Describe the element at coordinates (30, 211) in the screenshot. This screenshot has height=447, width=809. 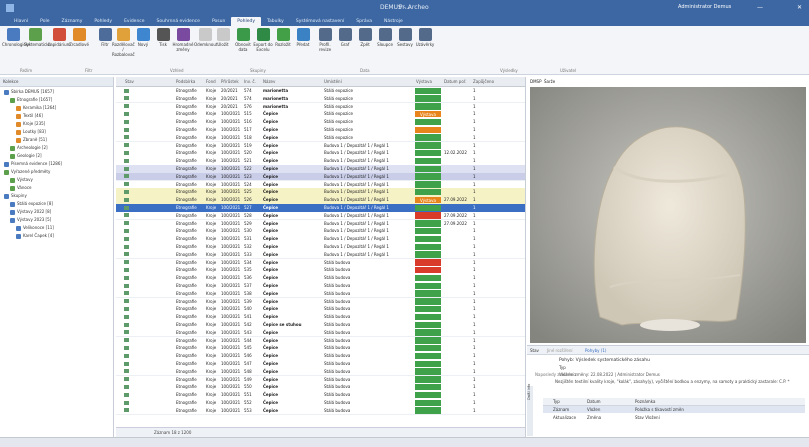
I see `tree-item: Výstavy 2022 [8]` at that location.